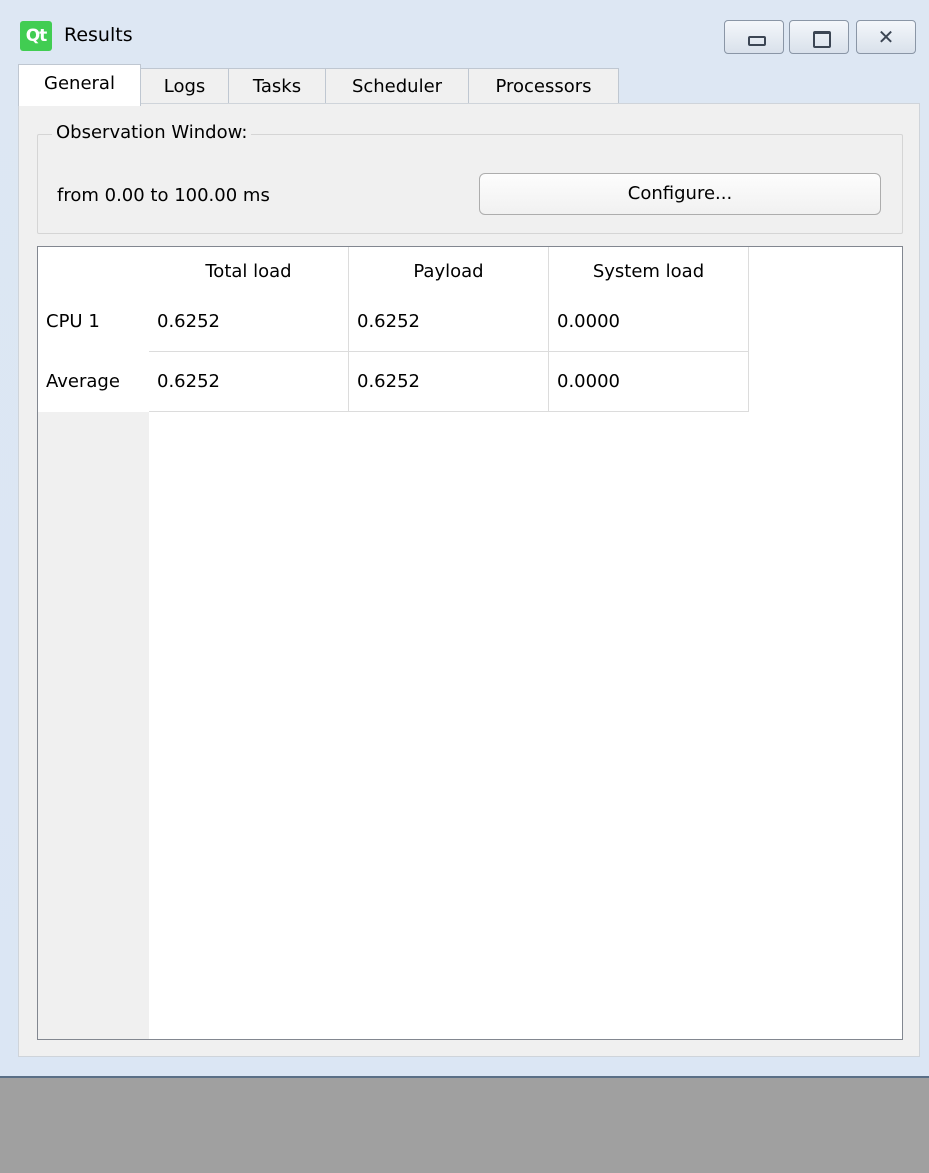 The width and height of the screenshot is (929, 1173). Describe the element at coordinates (98, 35) in the screenshot. I see `window-title: Results` at that location.